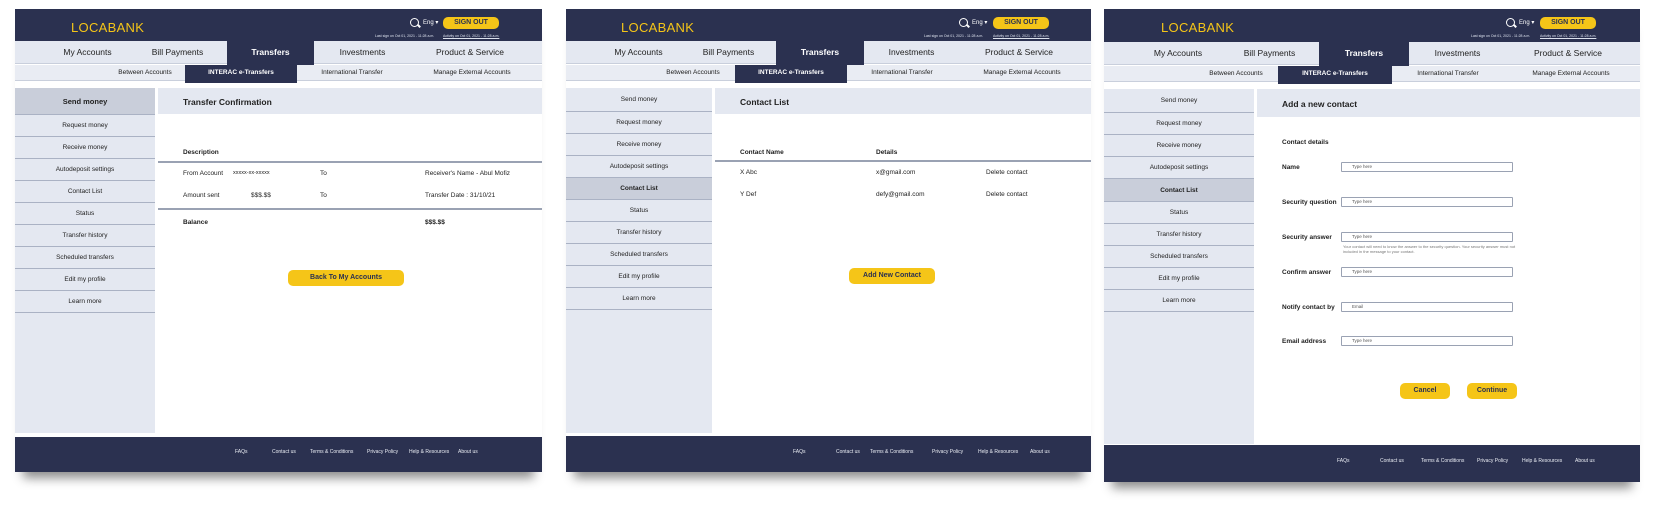  I want to click on page-title: Contact List, so click(765, 102).